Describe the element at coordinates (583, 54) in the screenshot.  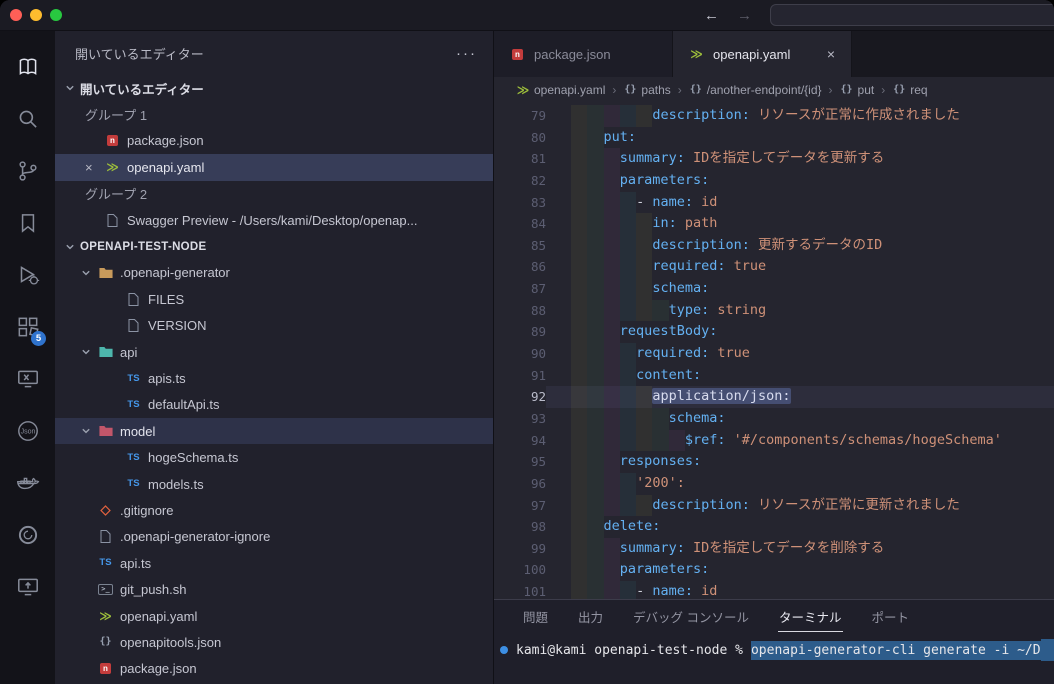
I see `tab-package-json: n package.json` at that location.